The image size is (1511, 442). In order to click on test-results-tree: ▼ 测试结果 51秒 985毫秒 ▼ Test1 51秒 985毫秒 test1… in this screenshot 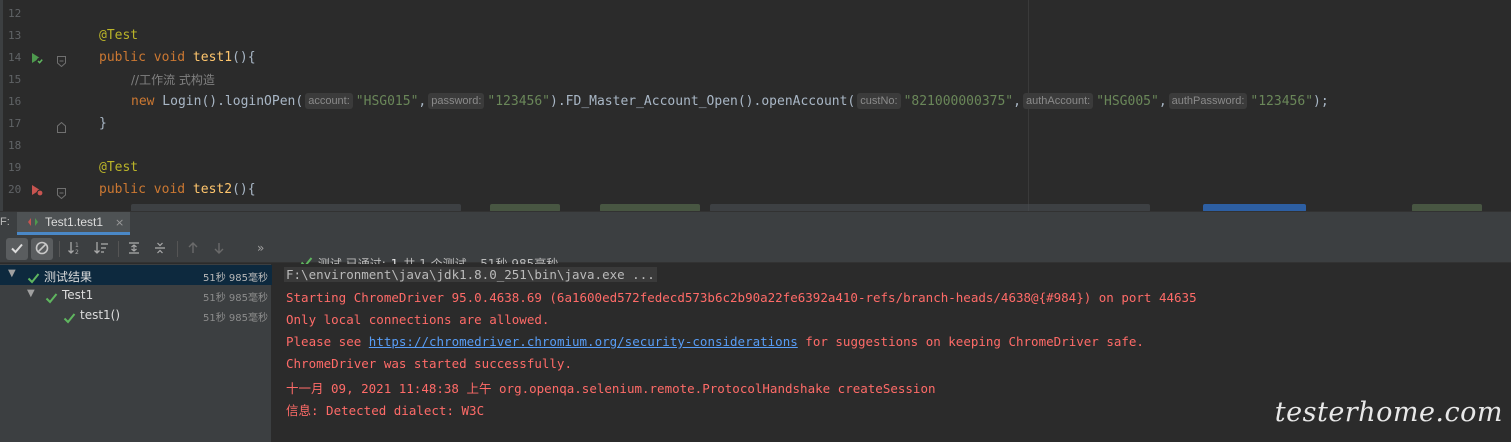, I will do `click(136, 353)`.